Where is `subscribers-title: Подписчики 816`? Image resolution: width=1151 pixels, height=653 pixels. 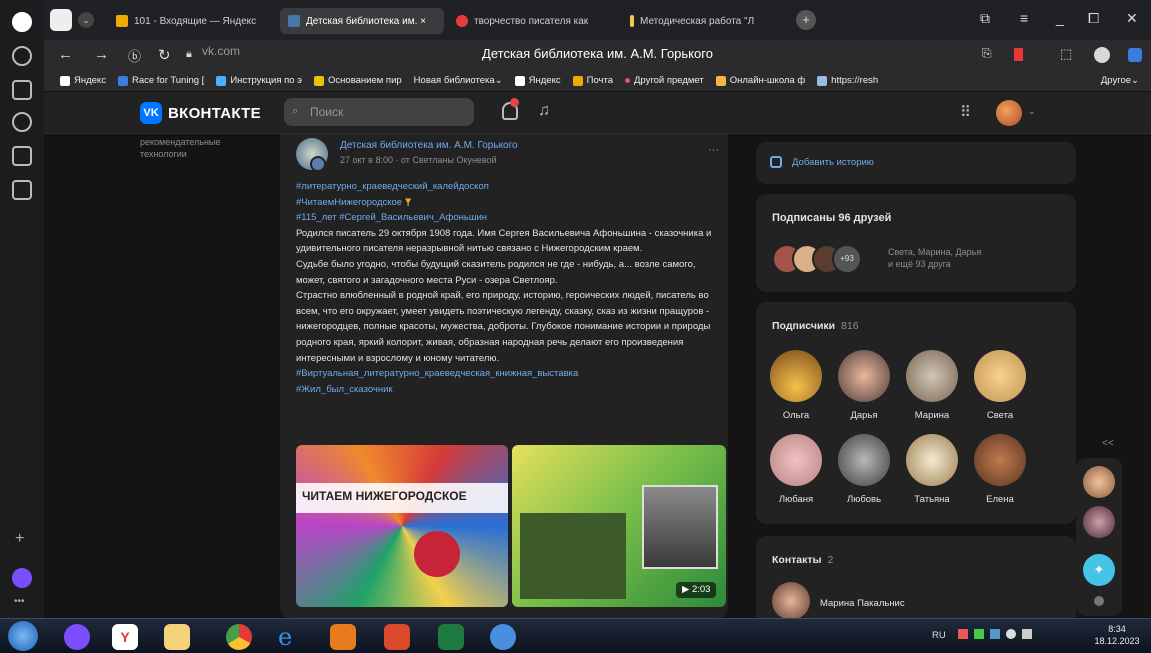
subscribers-title: Подписчики 816 is located at coordinates (815, 326).